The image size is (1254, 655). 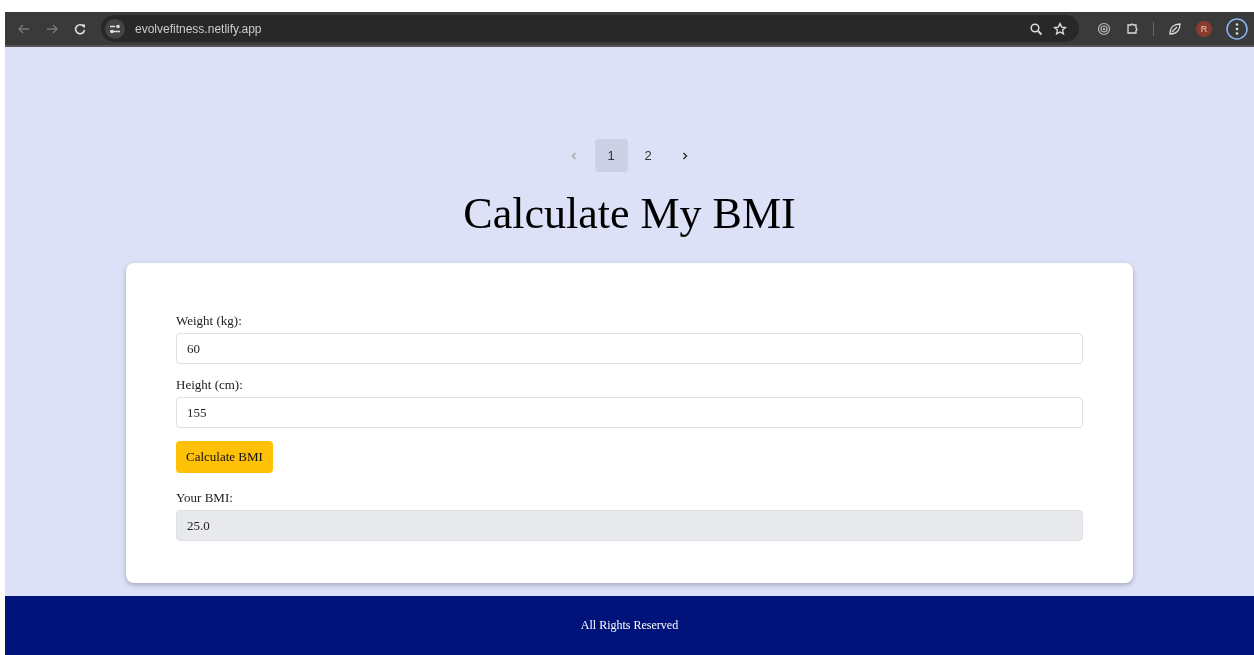 I want to click on address-bar: evolvefitness.netlify.app, so click(x=590, y=28).